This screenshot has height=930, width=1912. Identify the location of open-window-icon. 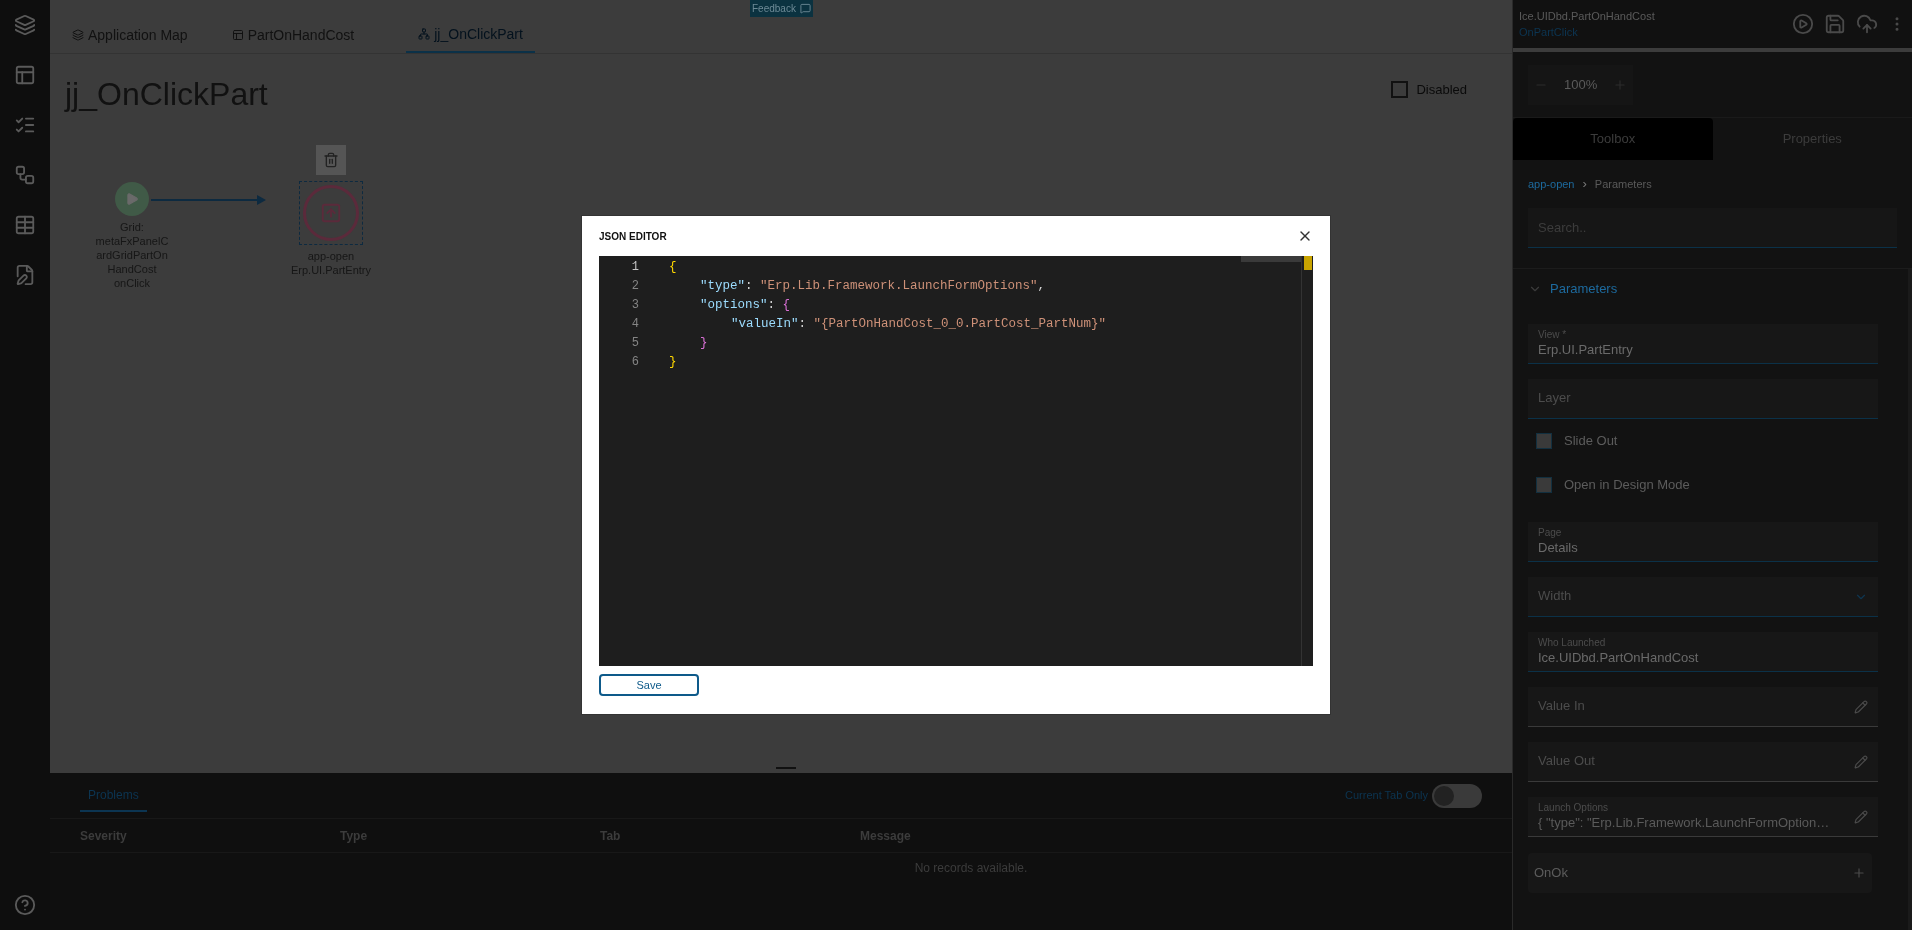
(331, 213).